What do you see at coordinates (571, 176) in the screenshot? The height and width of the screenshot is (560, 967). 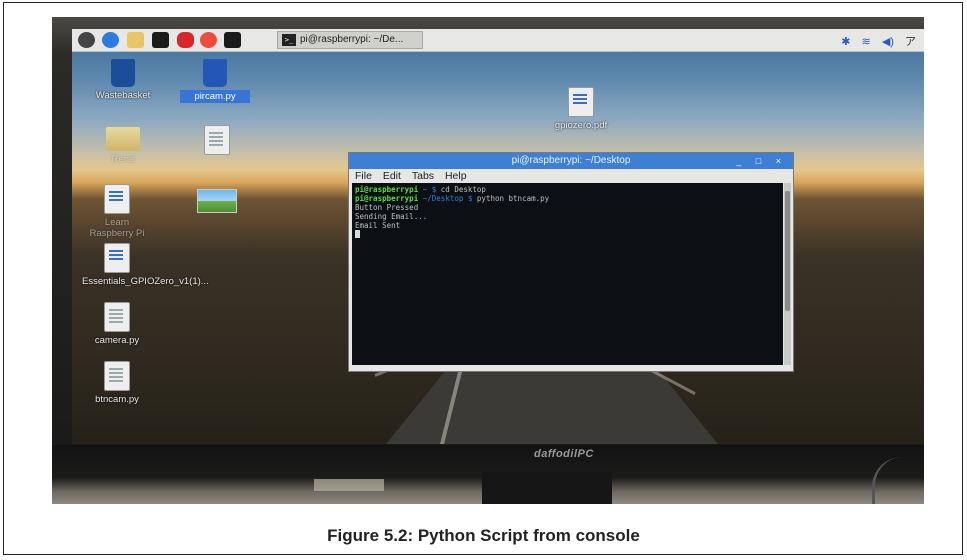 I see `terminal-menubar: File Edit Tabs Help` at bounding box center [571, 176].